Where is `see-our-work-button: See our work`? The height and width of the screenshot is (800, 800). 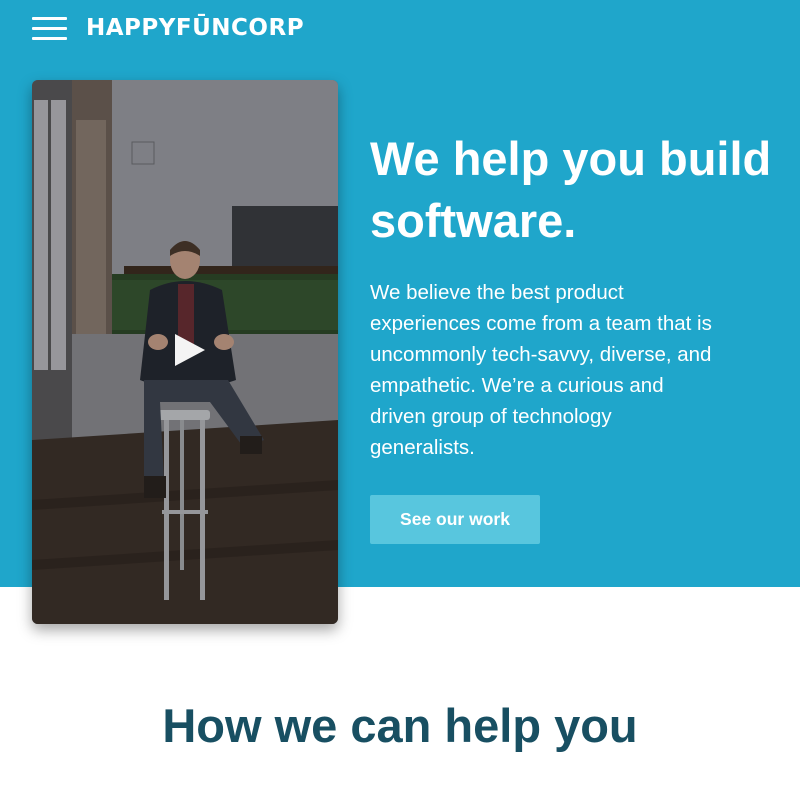
see-our-work-button: See our work is located at coordinates (455, 519).